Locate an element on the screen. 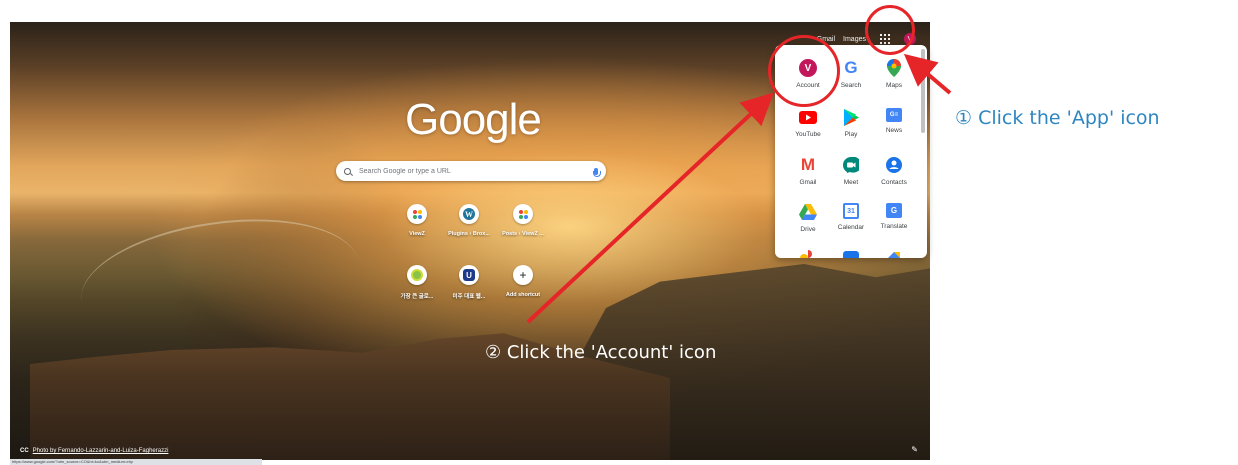 This screenshot has width=1238, height=465. app-label: Contacts is located at coordinates (894, 182).